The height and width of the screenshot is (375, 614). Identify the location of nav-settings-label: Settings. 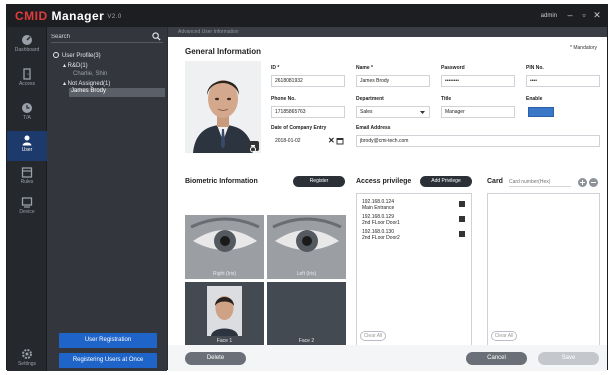
(27, 364).